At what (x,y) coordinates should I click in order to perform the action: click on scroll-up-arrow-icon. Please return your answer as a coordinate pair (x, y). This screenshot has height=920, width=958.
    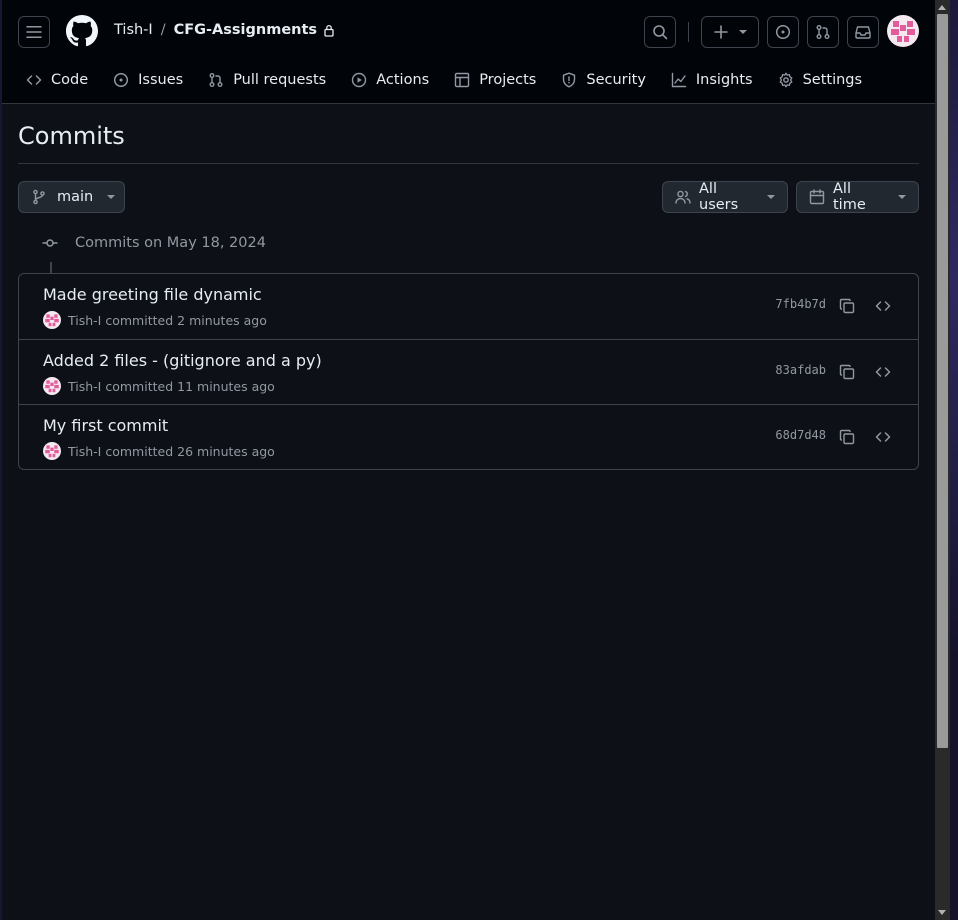
    Looking at the image, I should click on (942, 7).